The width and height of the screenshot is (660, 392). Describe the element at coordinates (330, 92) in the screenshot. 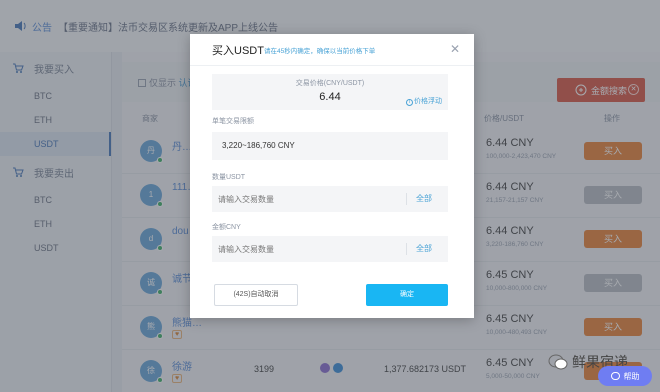

I see `price-box: 交易价格(CNY/USDT) 6.44 i 价格浮动` at that location.